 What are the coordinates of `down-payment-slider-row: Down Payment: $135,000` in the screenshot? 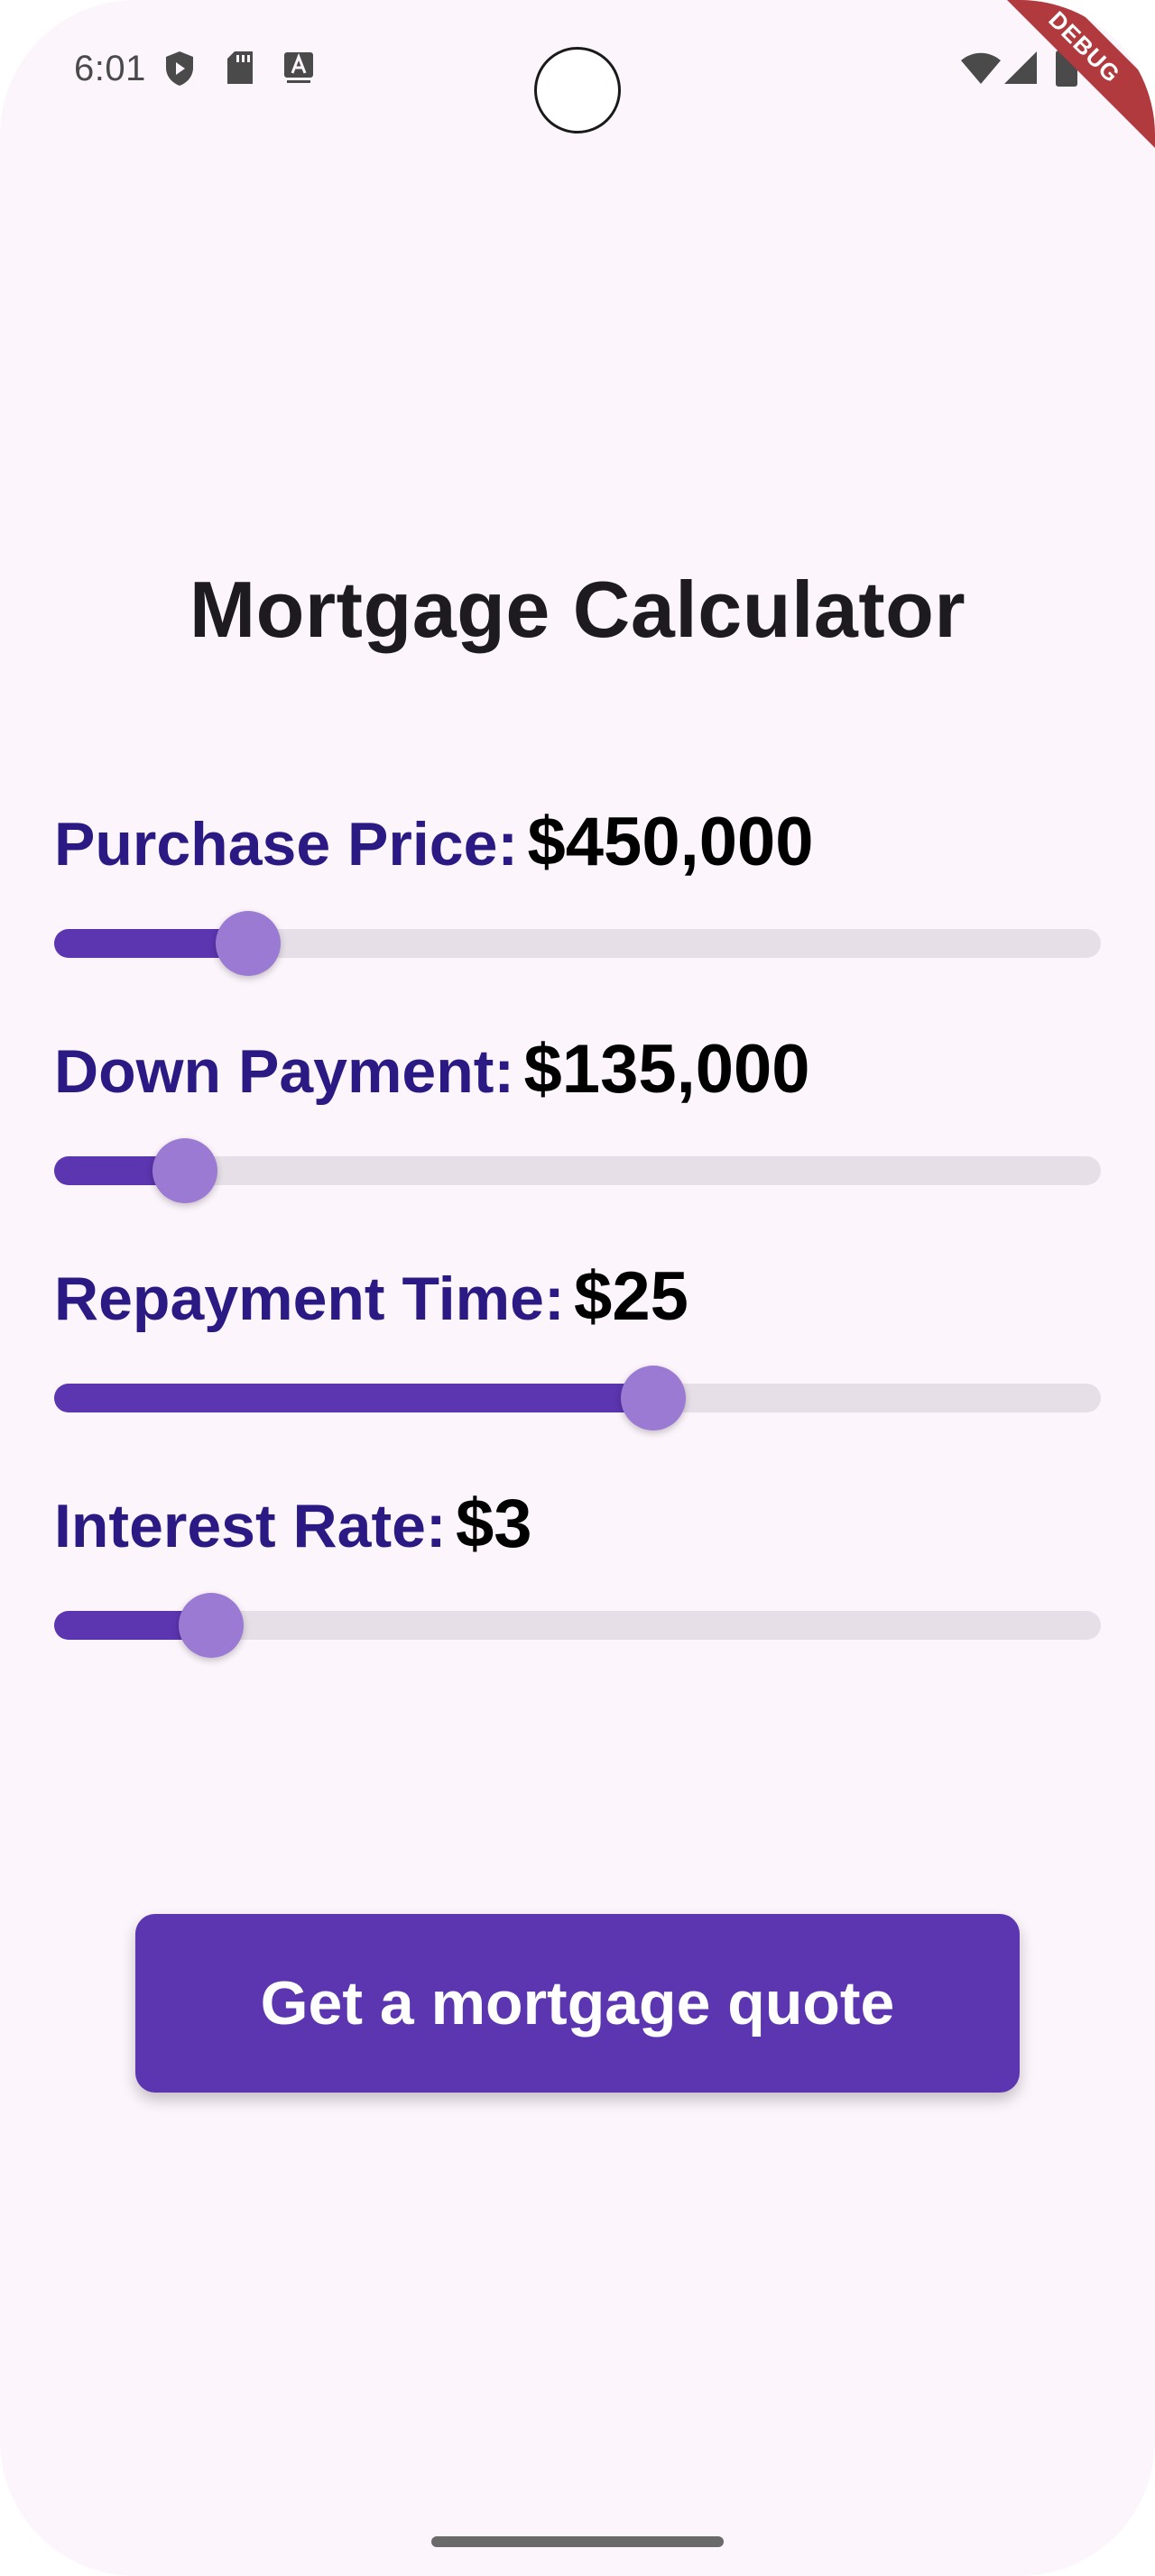 It's located at (577, 1120).